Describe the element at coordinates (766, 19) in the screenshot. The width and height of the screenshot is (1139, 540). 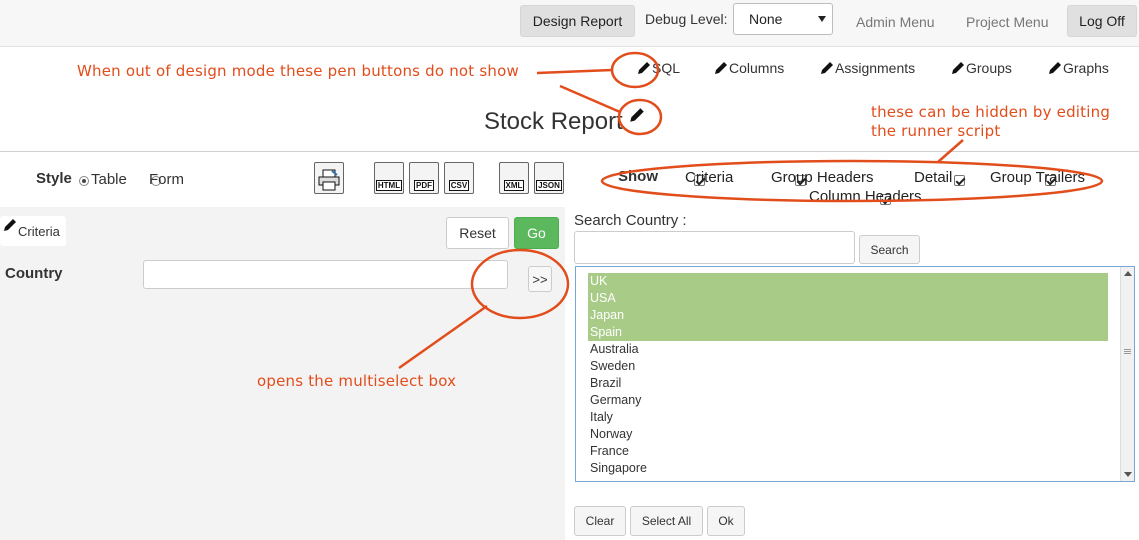
I see `debug-level-value: None` at that location.